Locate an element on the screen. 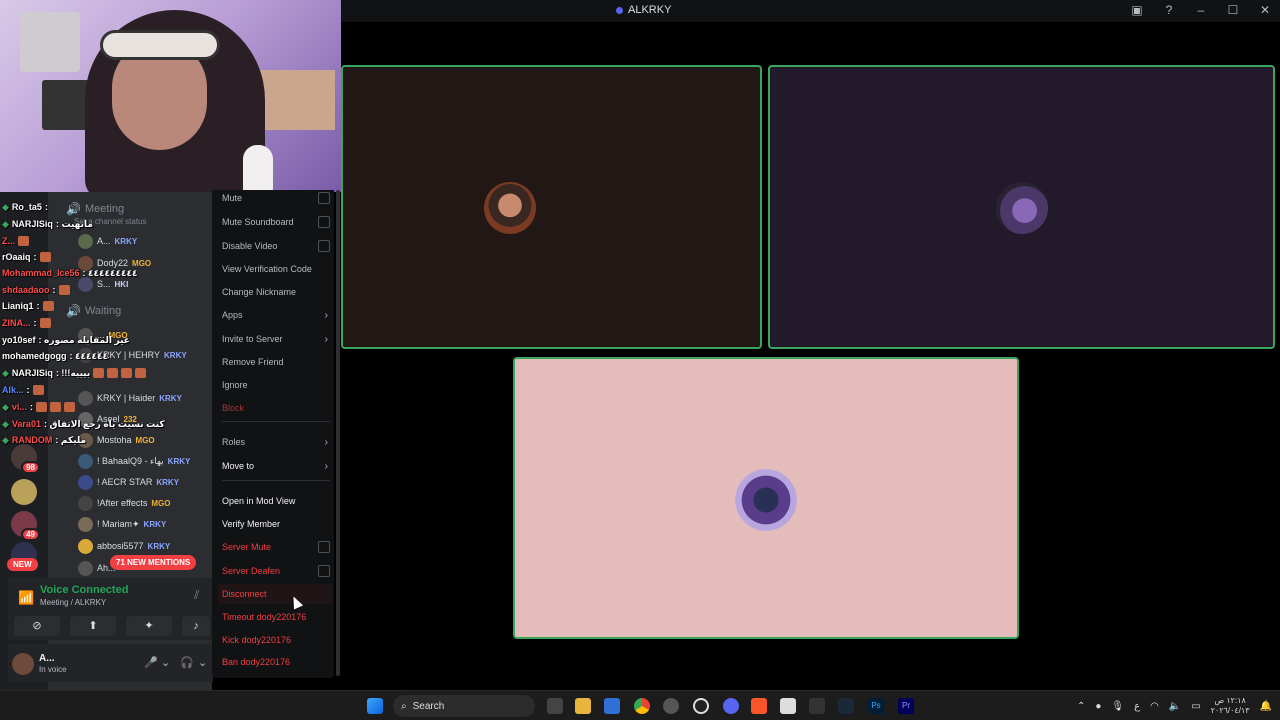  capcut-icon is located at coordinates (817, 706).